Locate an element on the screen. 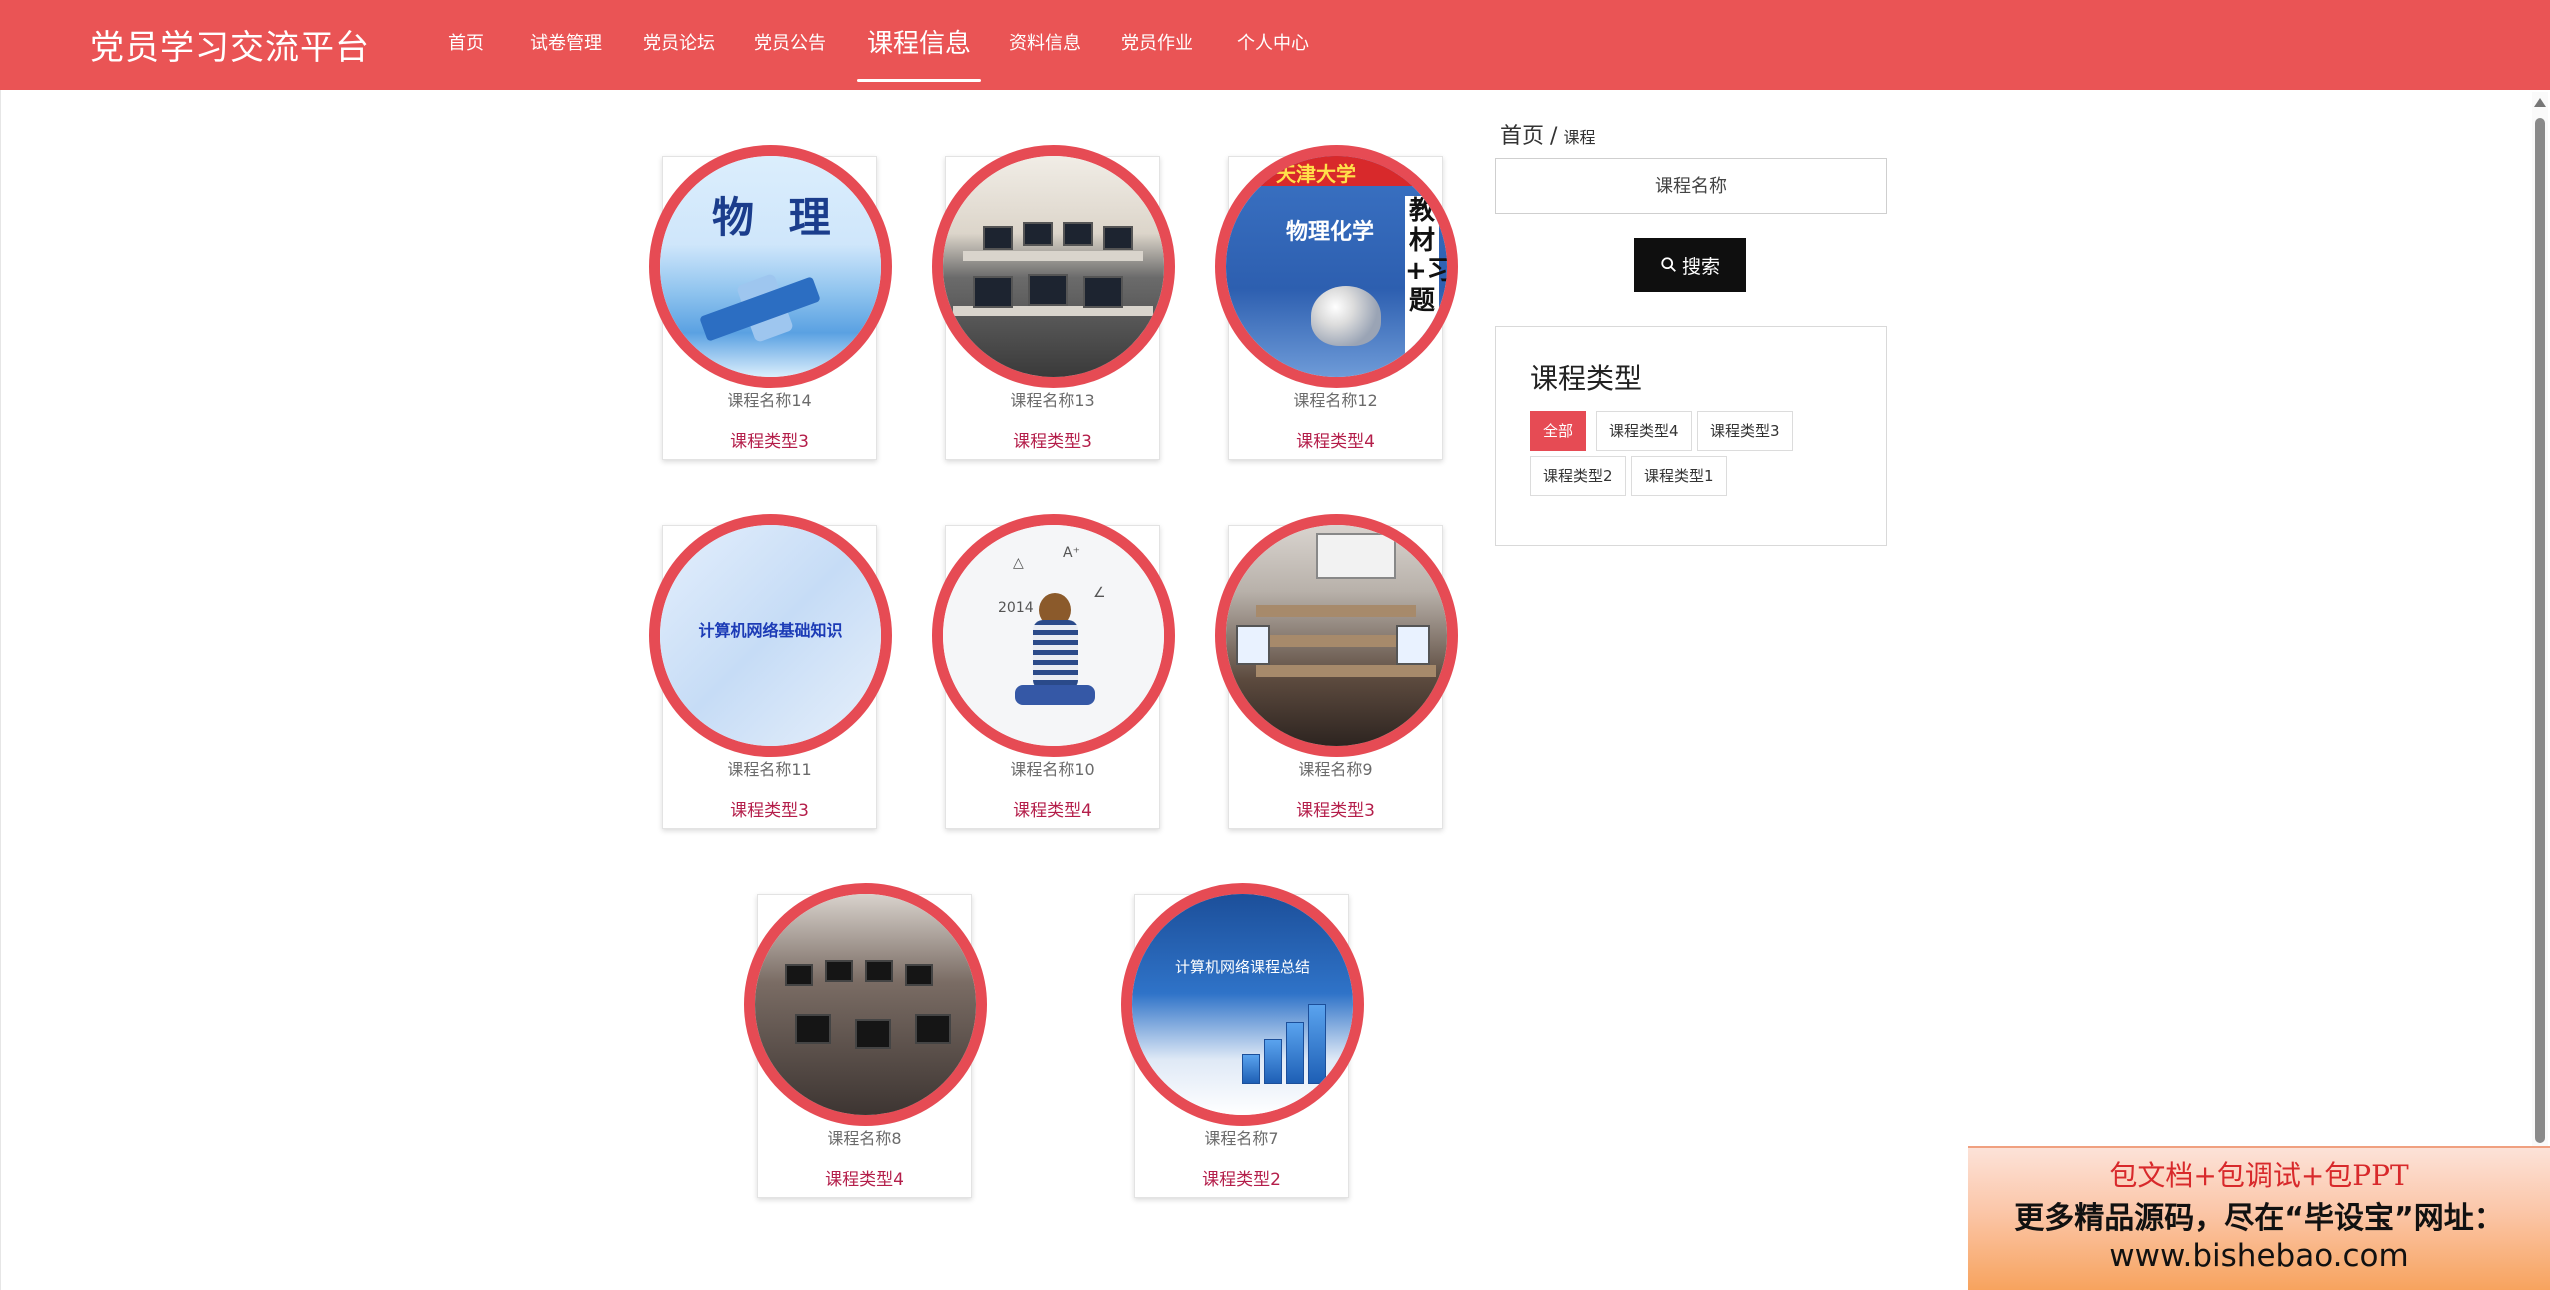 The width and height of the screenshot is (2550, 1290). course-name: 课程名称9 is located at coordinates (1335, 768).